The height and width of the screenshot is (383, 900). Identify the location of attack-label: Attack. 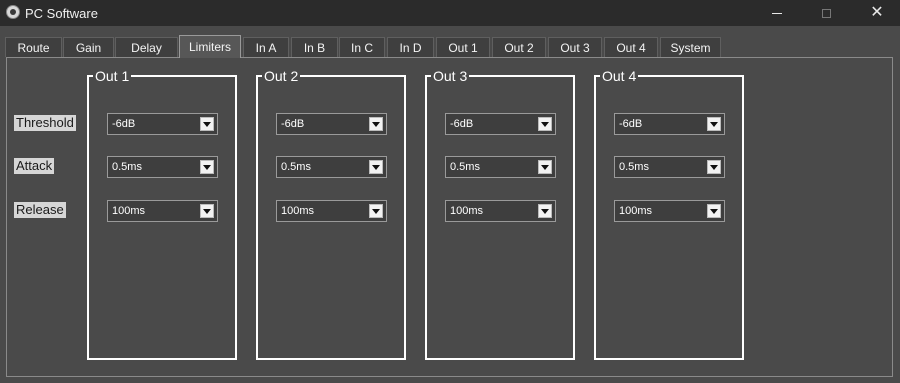
(34, 166).